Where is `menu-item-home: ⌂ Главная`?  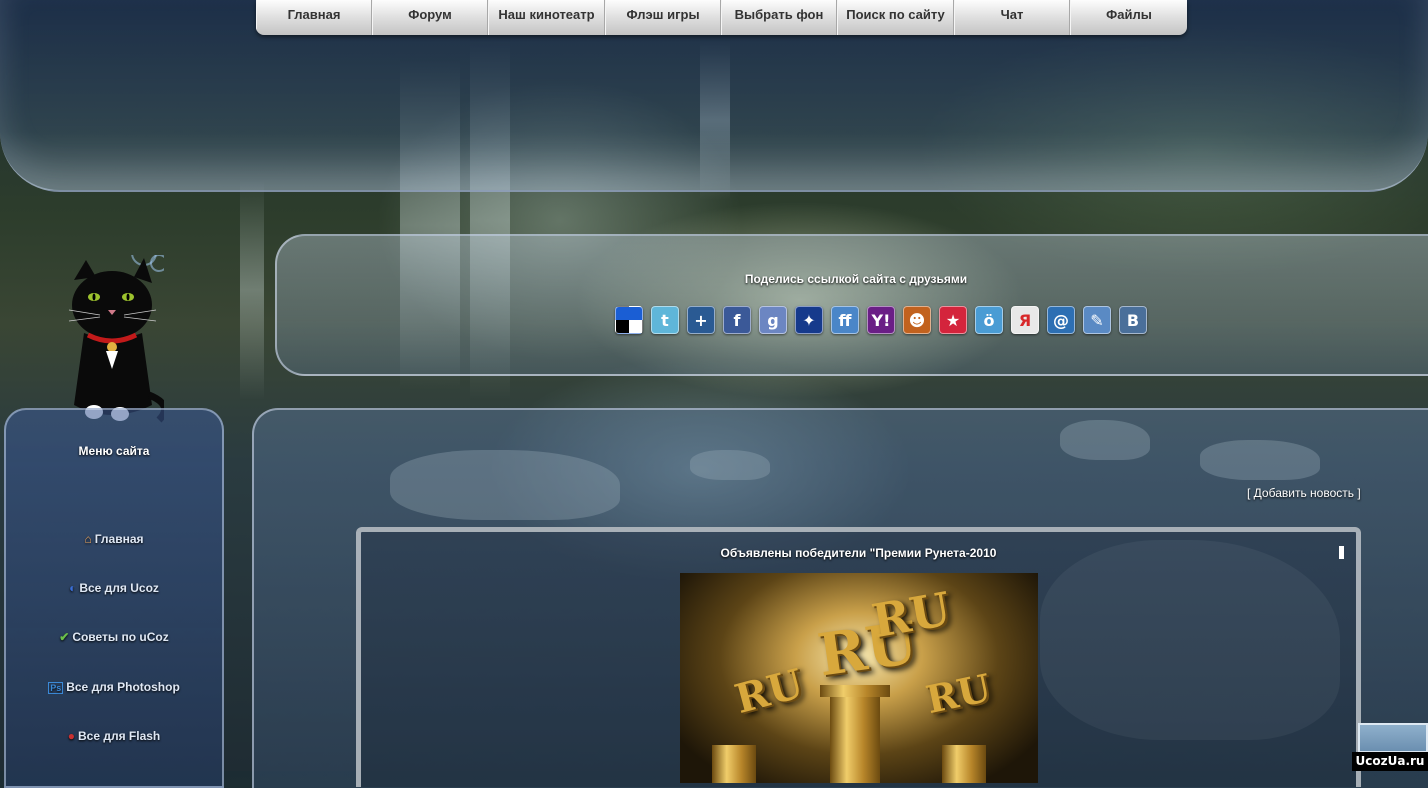
menu-item-home: ⌂ Главная is located at coordinates (114, 539).